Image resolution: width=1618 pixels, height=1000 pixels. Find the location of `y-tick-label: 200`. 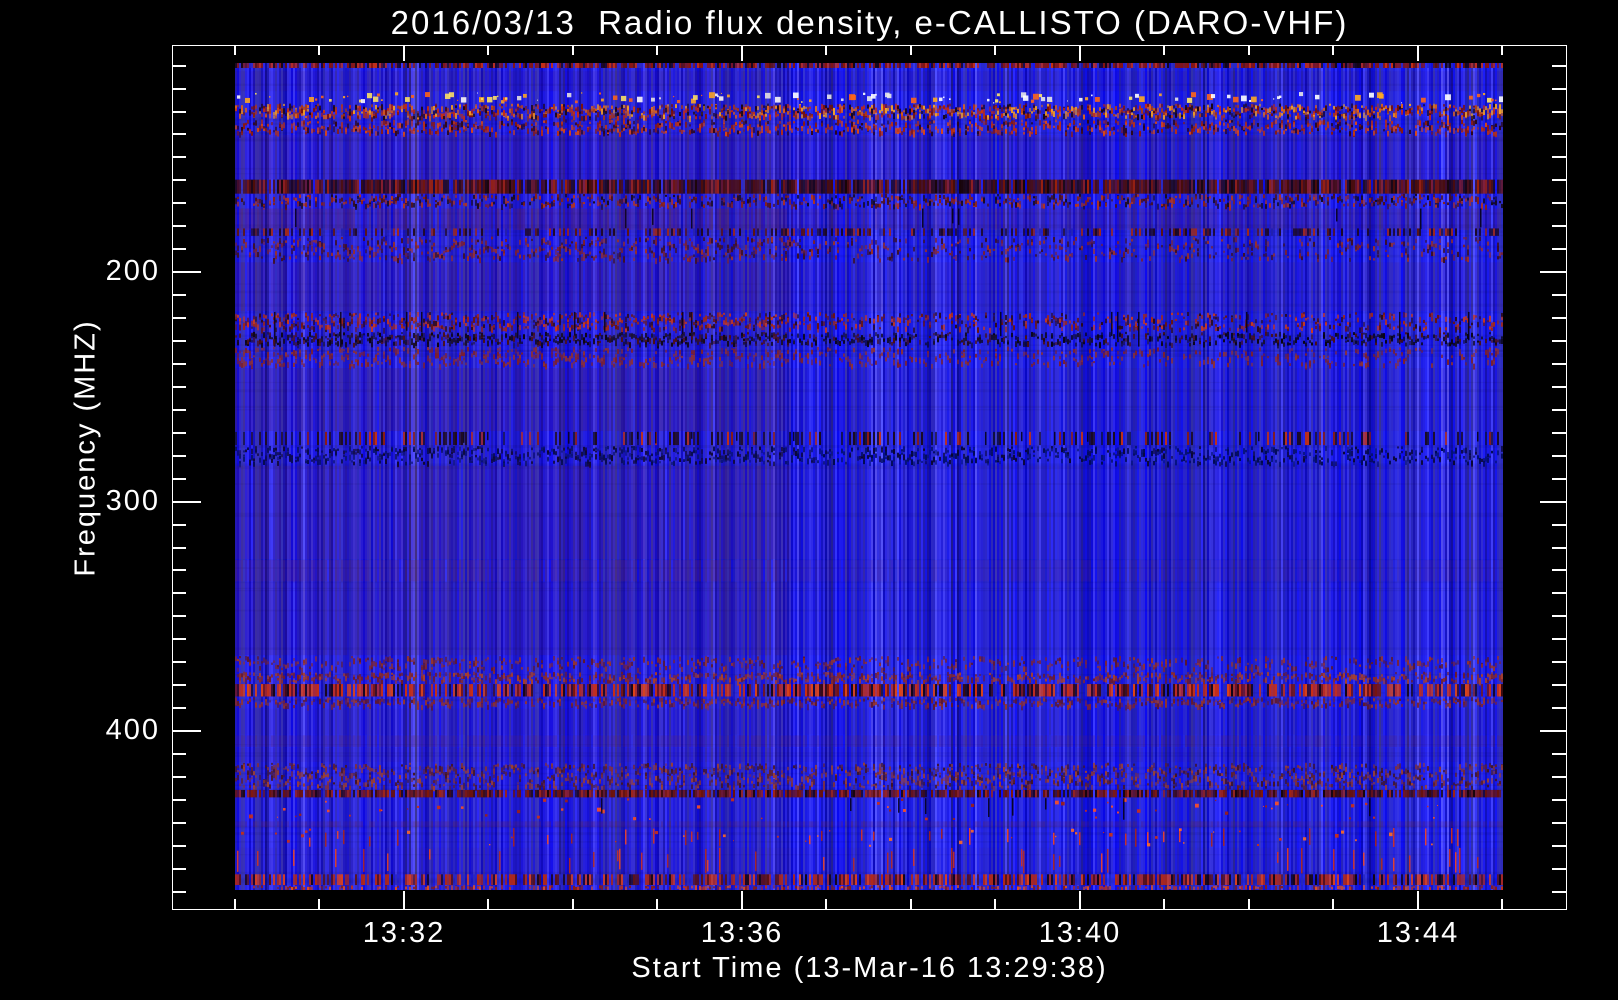

y-tick-label: 200 is located at coordinates (132, 271).